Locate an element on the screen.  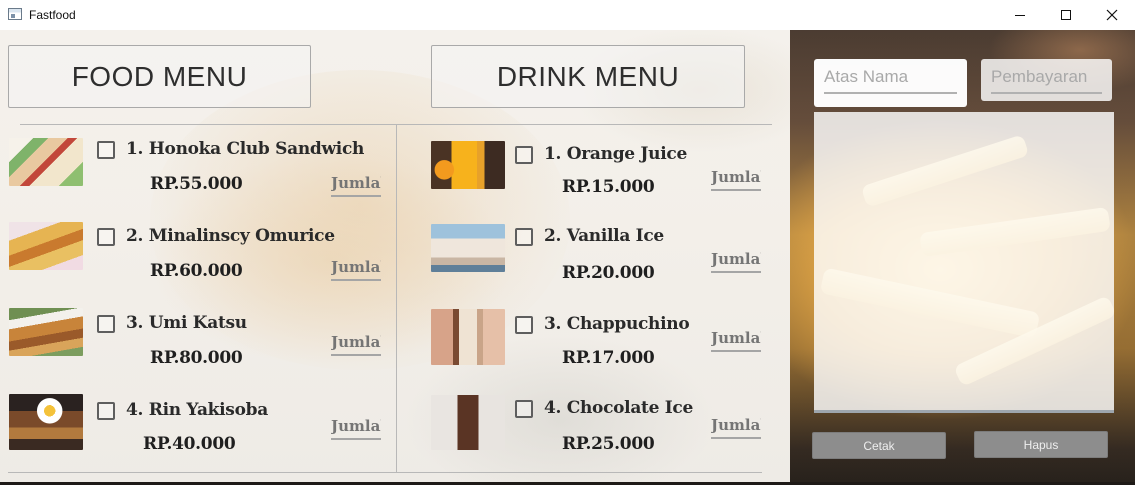
drink-item-3-name: 3. Chappuchino is located at coordinates (617, 324).